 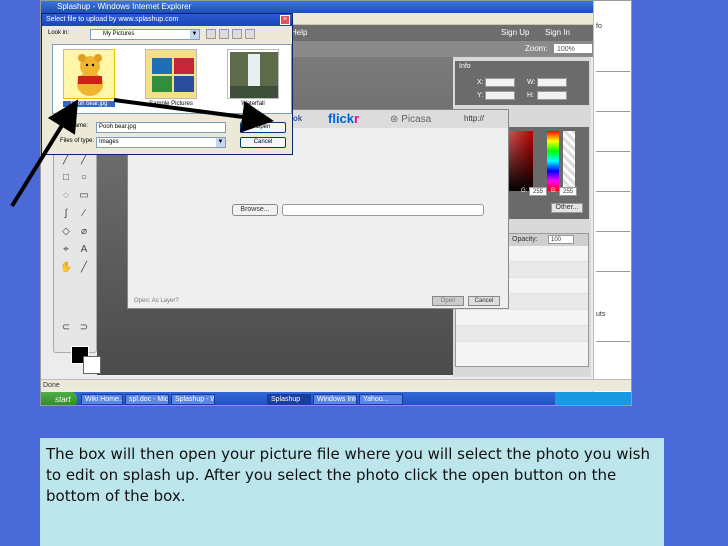 I want to click on system-tray, so click(x=593, y=398).